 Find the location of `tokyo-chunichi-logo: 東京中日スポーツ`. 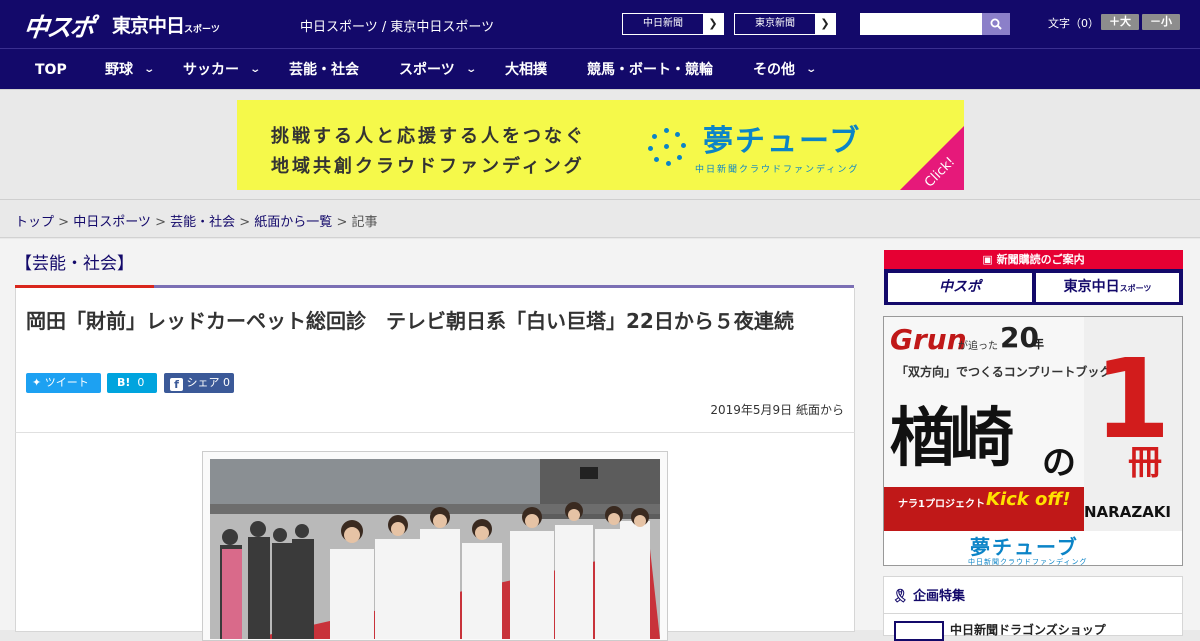

tokyo-chunichi-logo: 東京中日スポーツ is located at coordinates (166, 24).